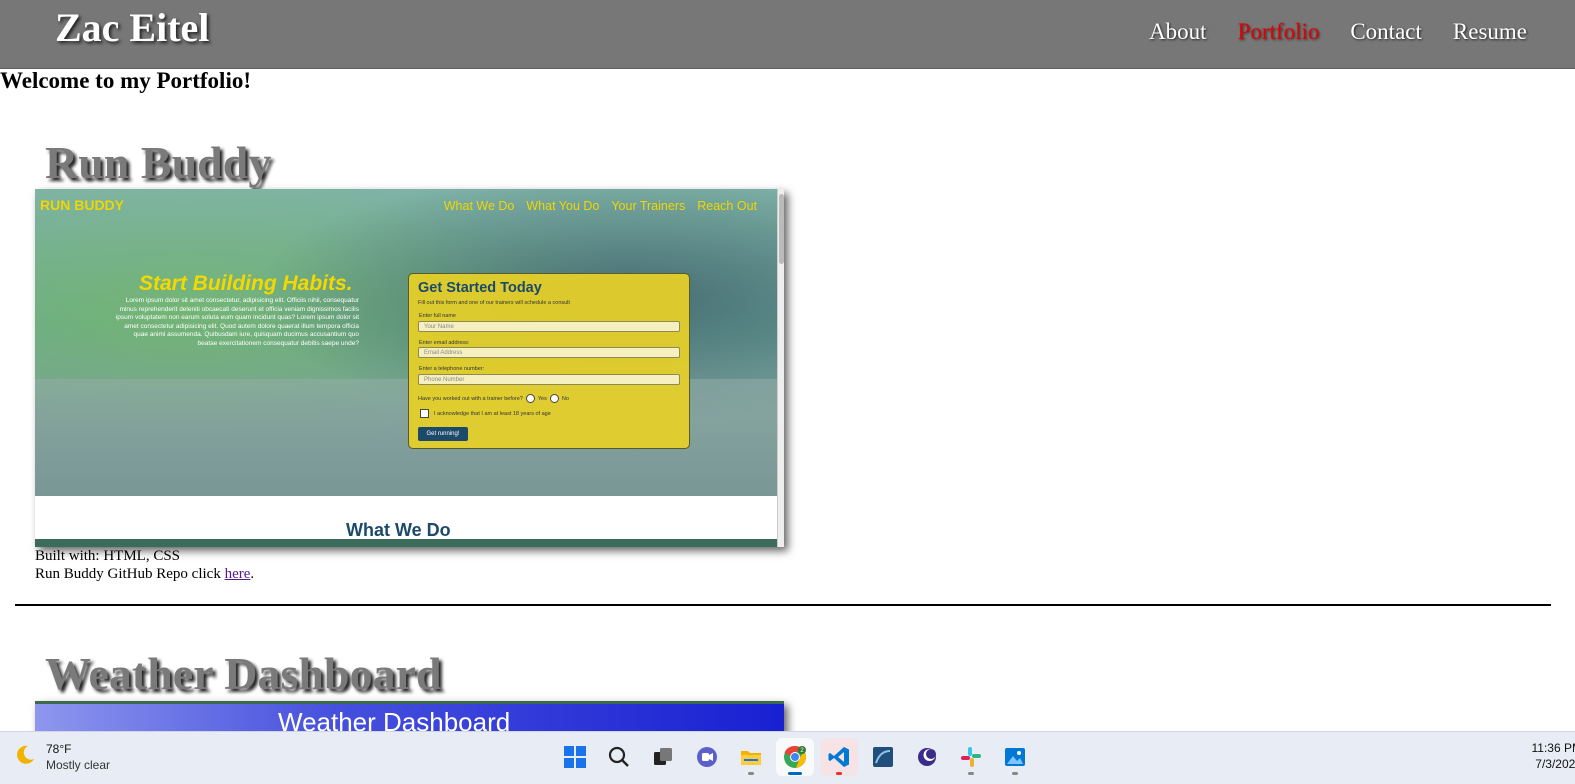  Describe the element at coordinates (795, 773) in the screenshot. I see `active-indicator` at that location.